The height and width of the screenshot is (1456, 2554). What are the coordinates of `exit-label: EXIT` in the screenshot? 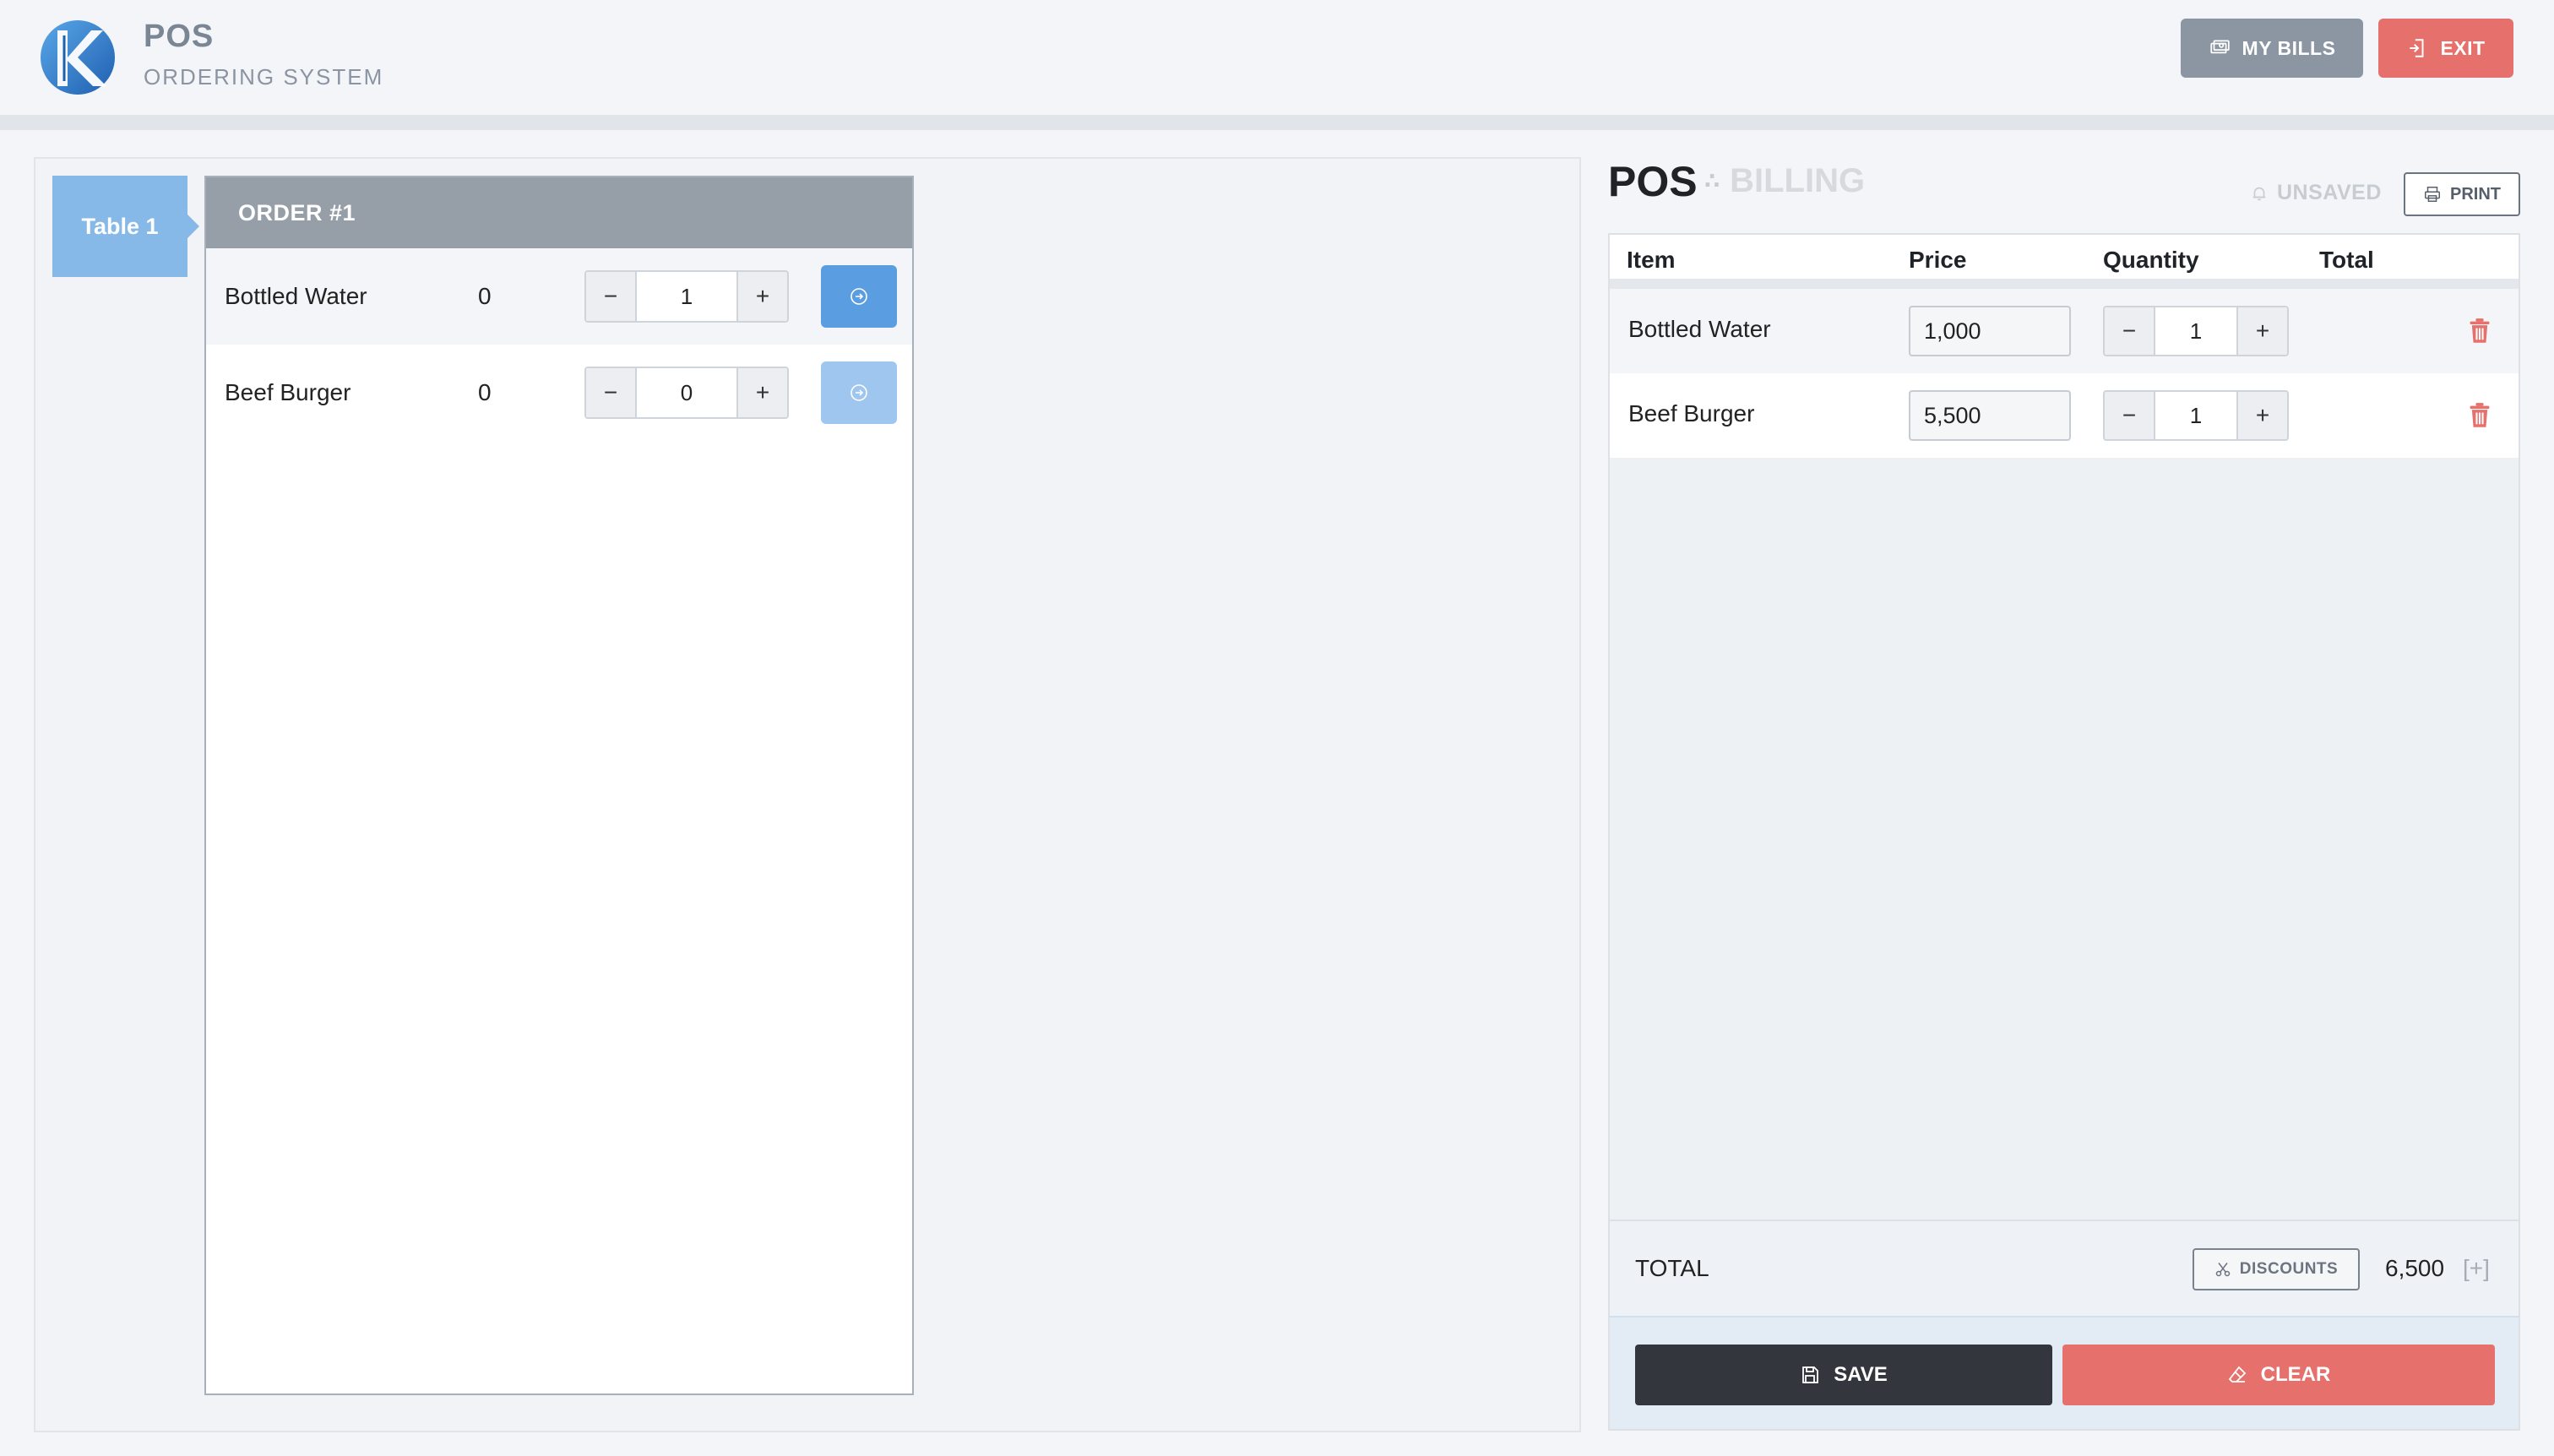 It's located at (2463, 47).